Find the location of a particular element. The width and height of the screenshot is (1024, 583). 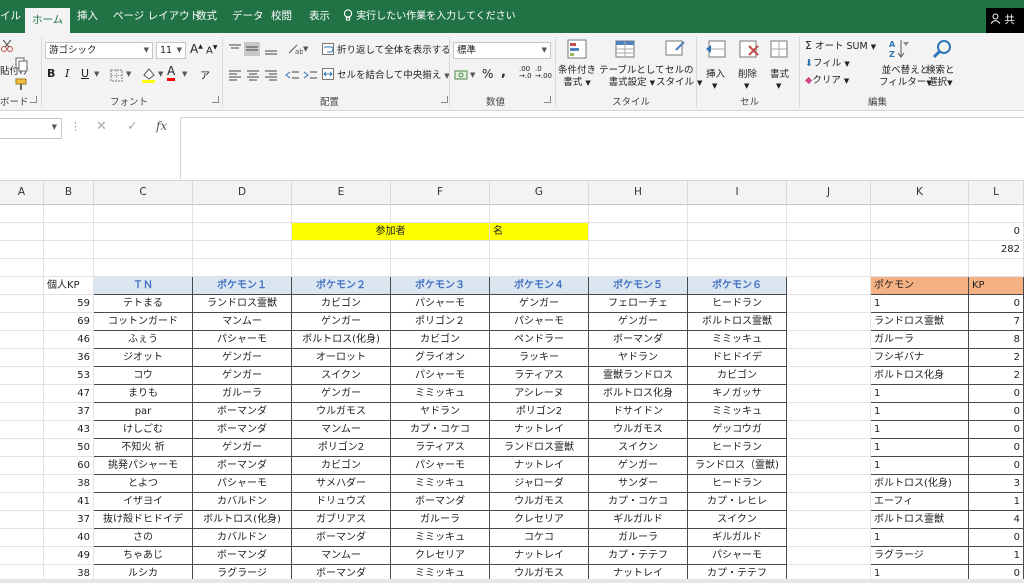

cell-styles-icon is located at coordinates (675, 49).